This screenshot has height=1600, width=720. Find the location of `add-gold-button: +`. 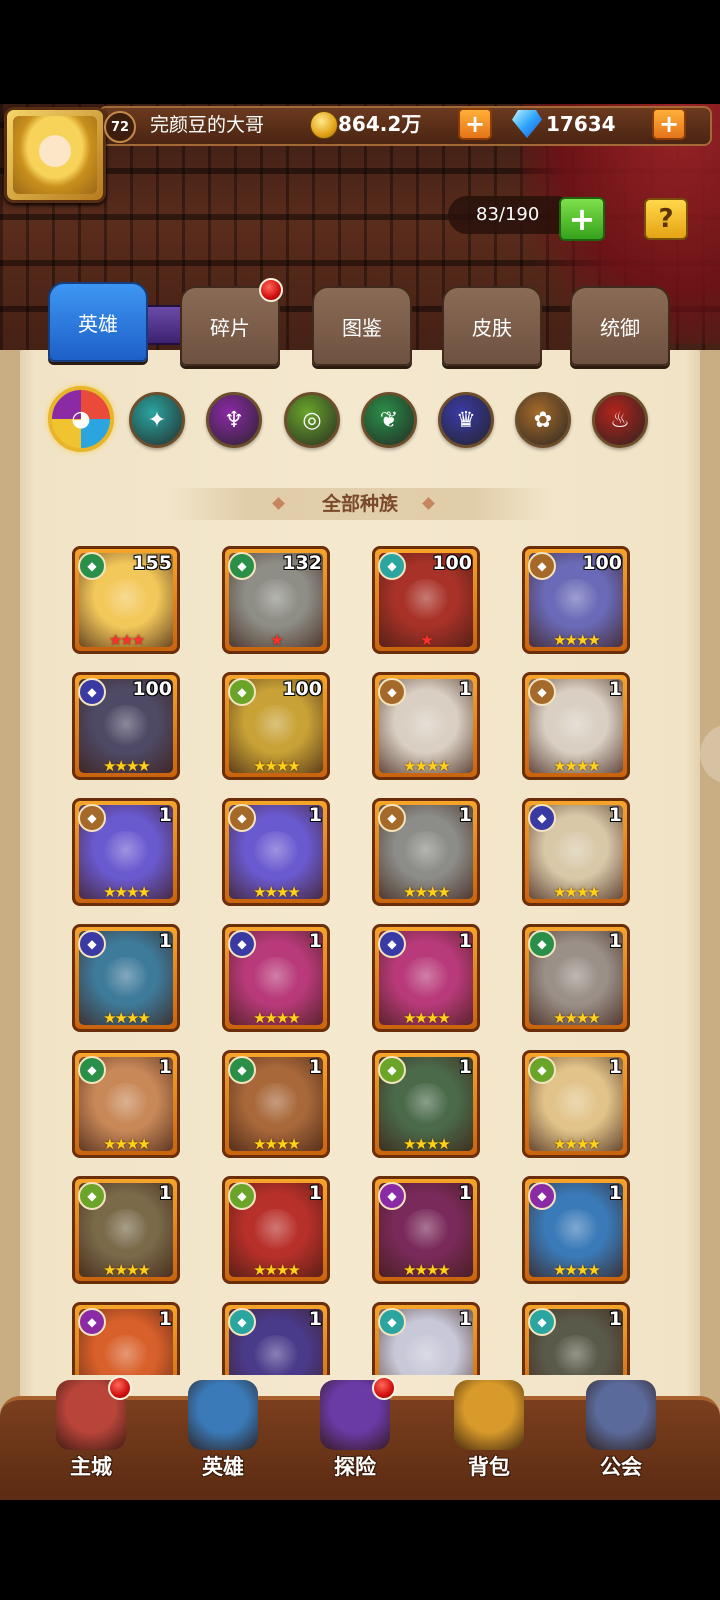

add-gold-button: + is located at coordinates (475, 124).